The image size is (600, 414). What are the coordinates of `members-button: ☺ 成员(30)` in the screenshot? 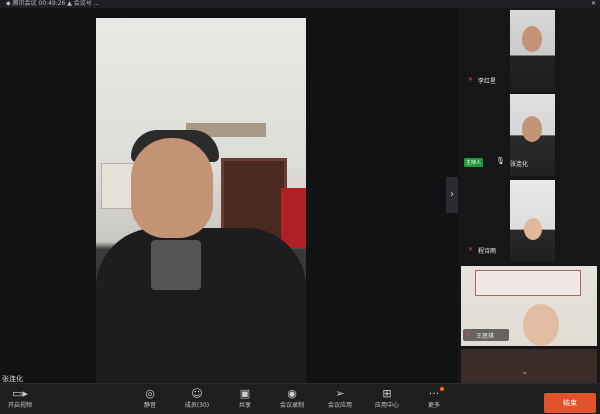 It's located at (197, 398).